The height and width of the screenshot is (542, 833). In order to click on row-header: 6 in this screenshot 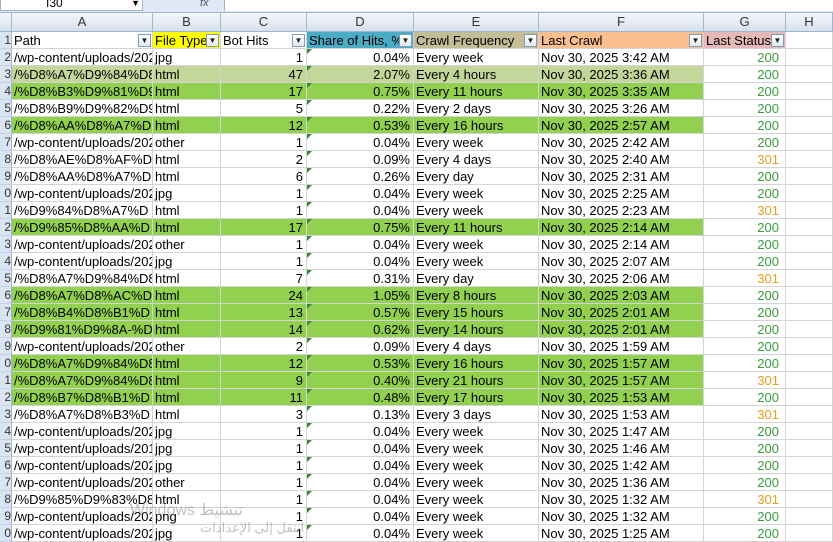, I will do `click(6, 465)`.